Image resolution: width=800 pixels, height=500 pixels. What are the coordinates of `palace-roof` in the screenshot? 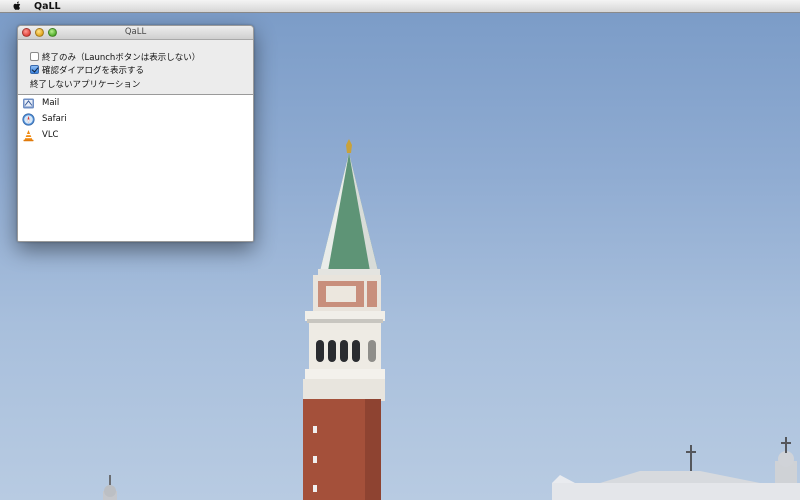 It's located at (676, 468).